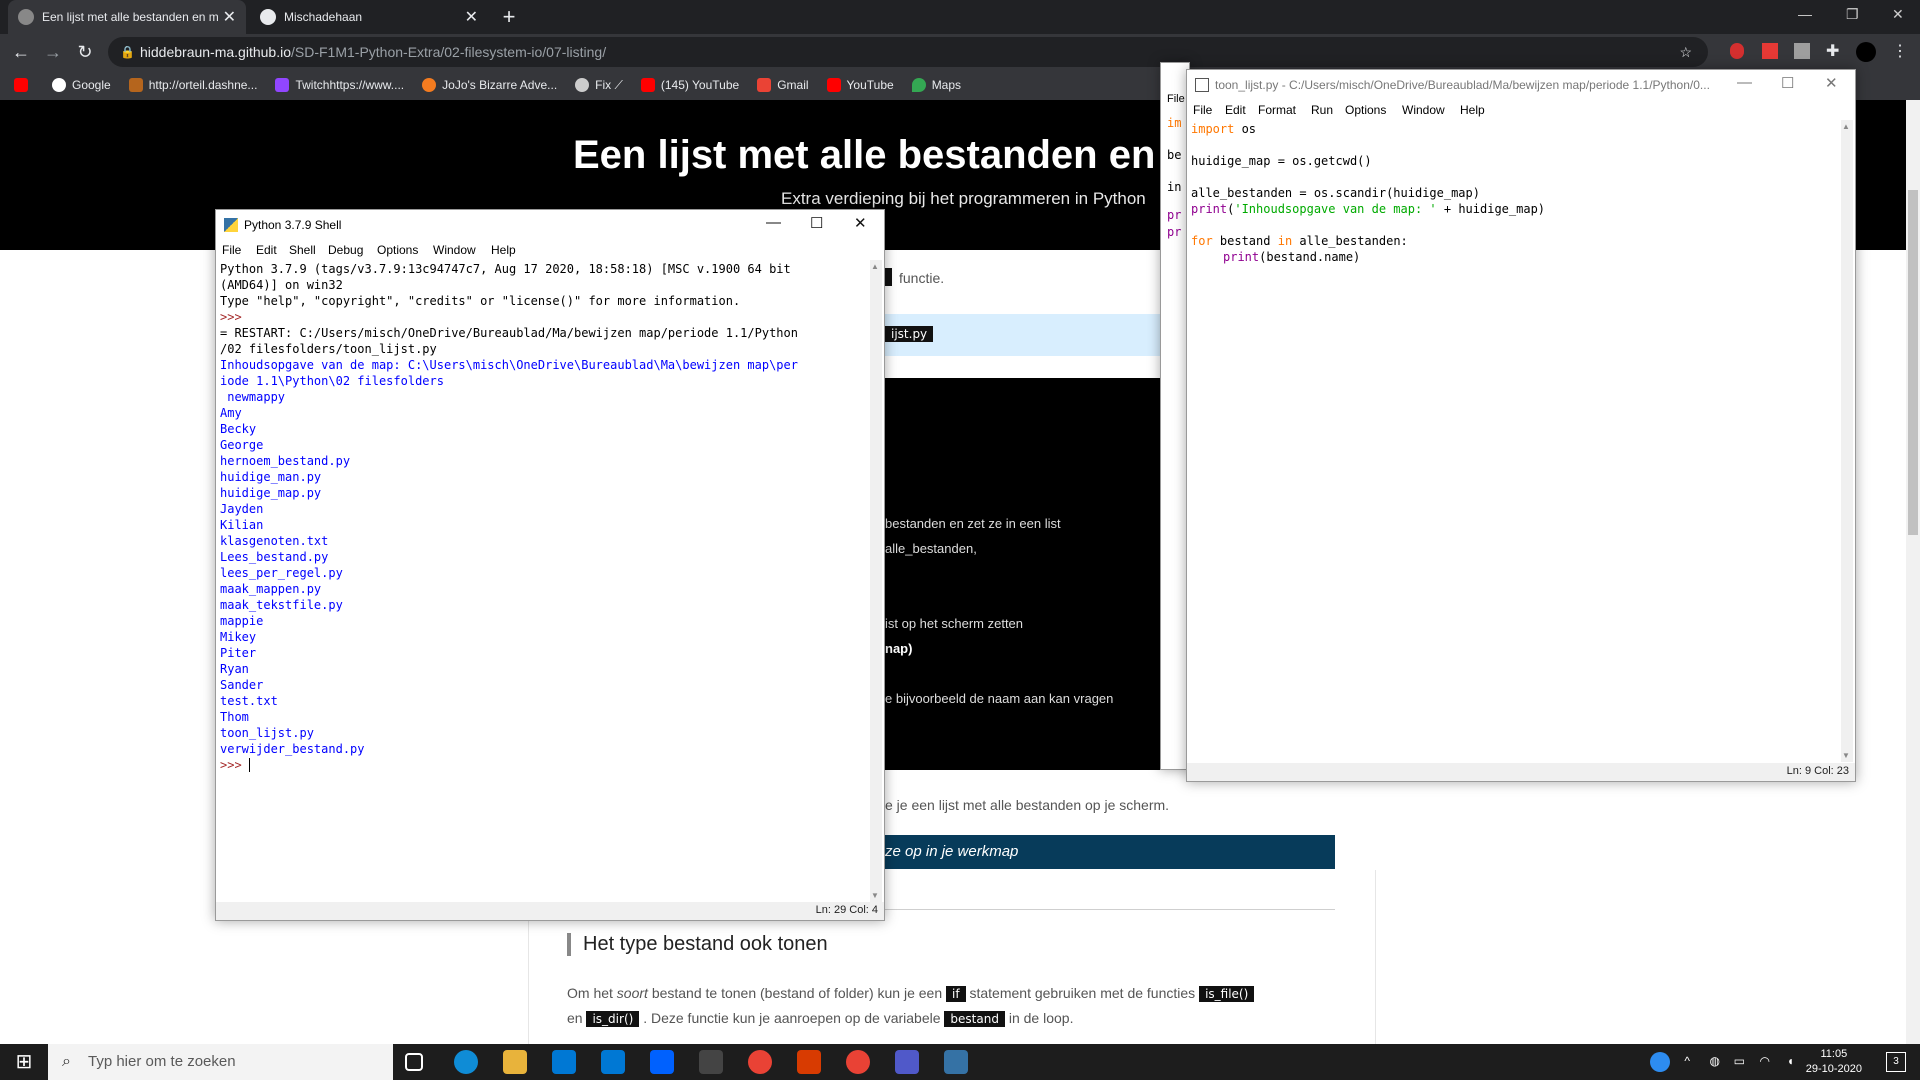 This screenshot has height=1080, width=1920. What do you see at coordinates (1852, 14) in the screenshot?
I see `restore-icon: ❐` at bounding box center [1852, 14].